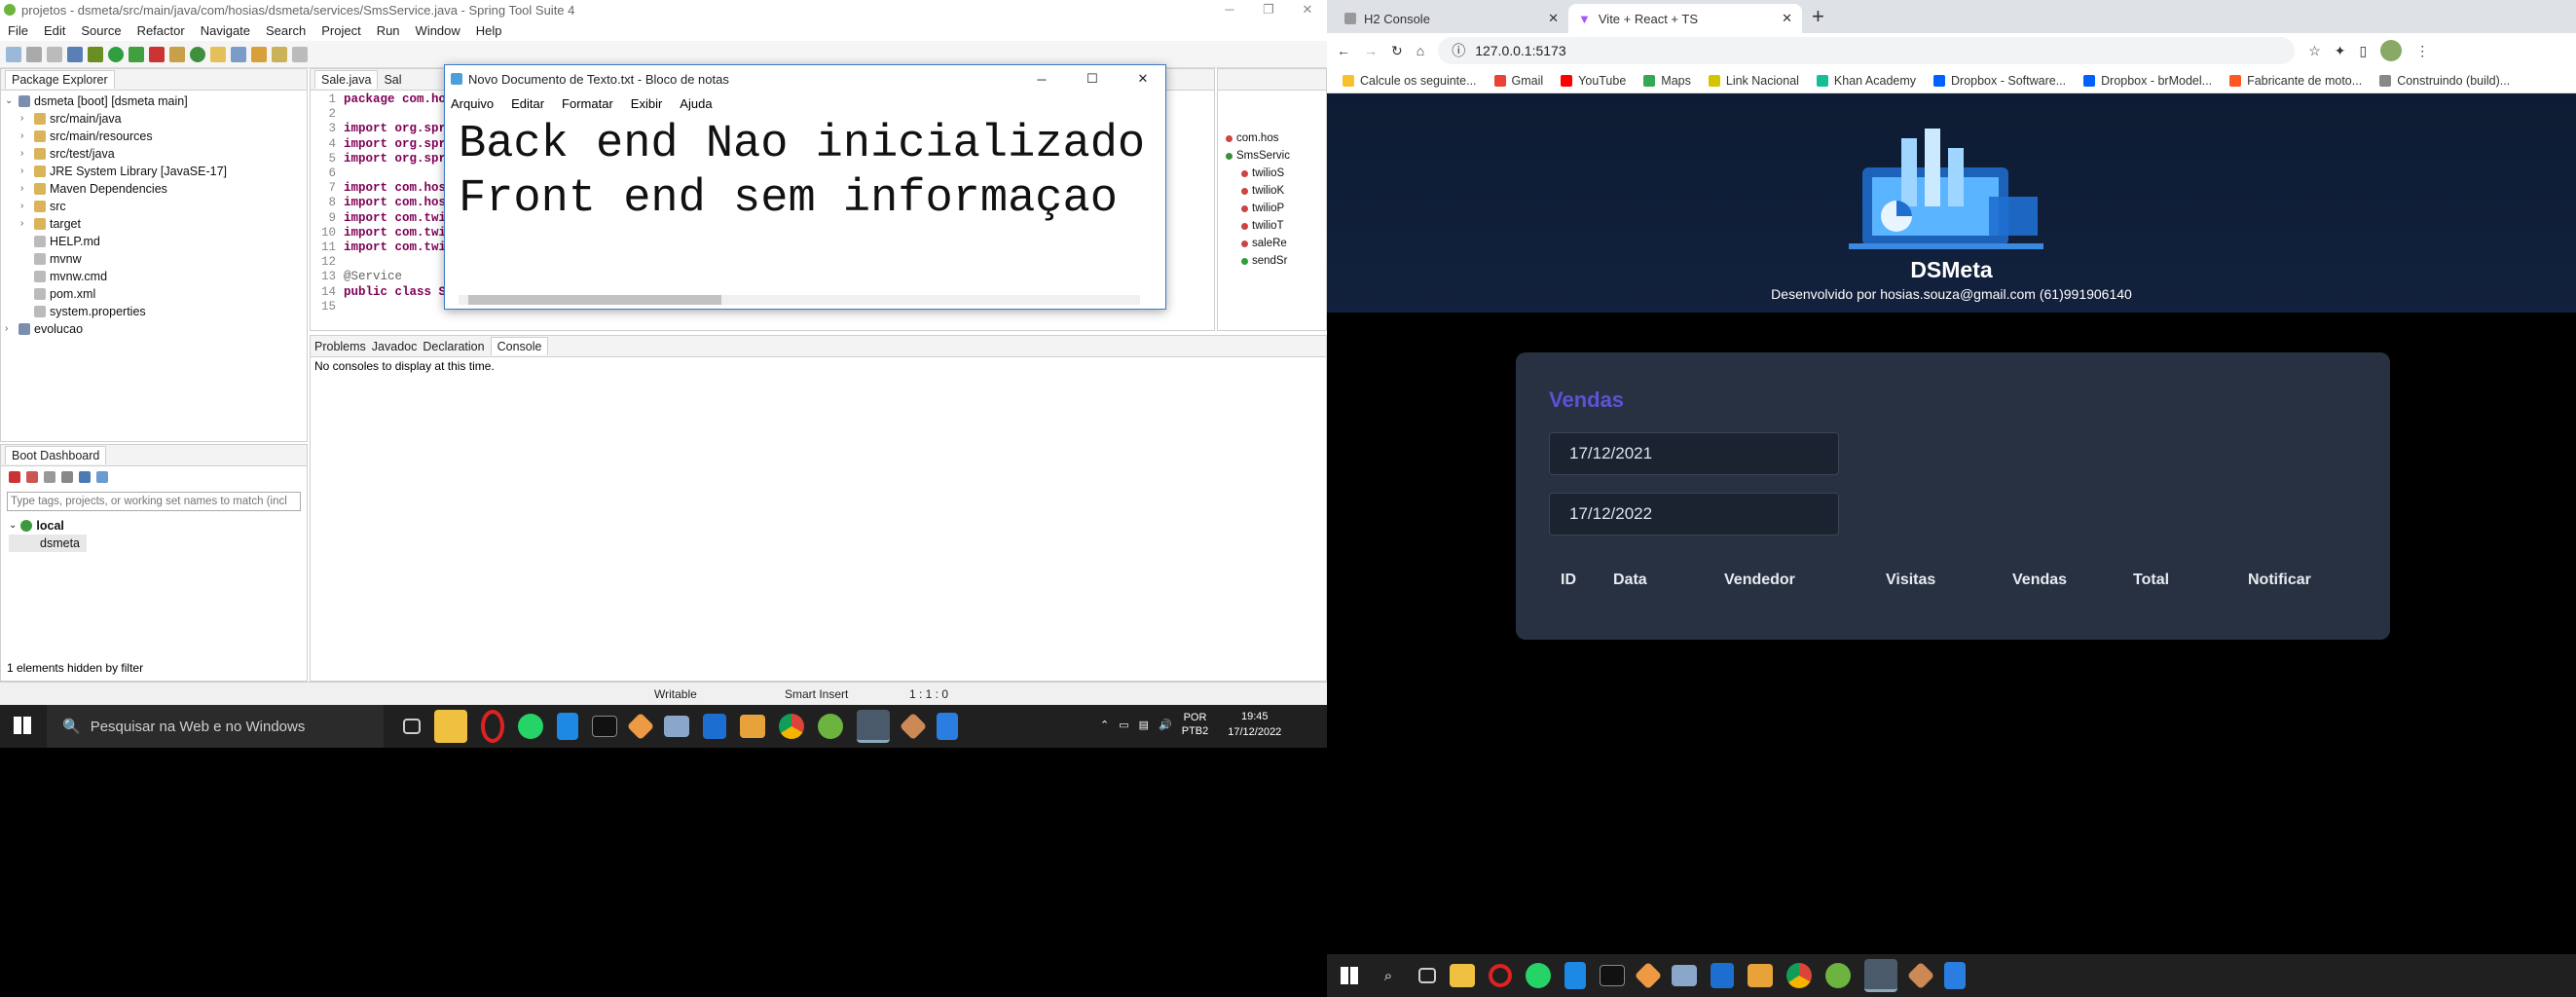  Describe the element at coordinates (1593, 81) in the screenshot. I see `bookmark-item: YouTube` at that location.